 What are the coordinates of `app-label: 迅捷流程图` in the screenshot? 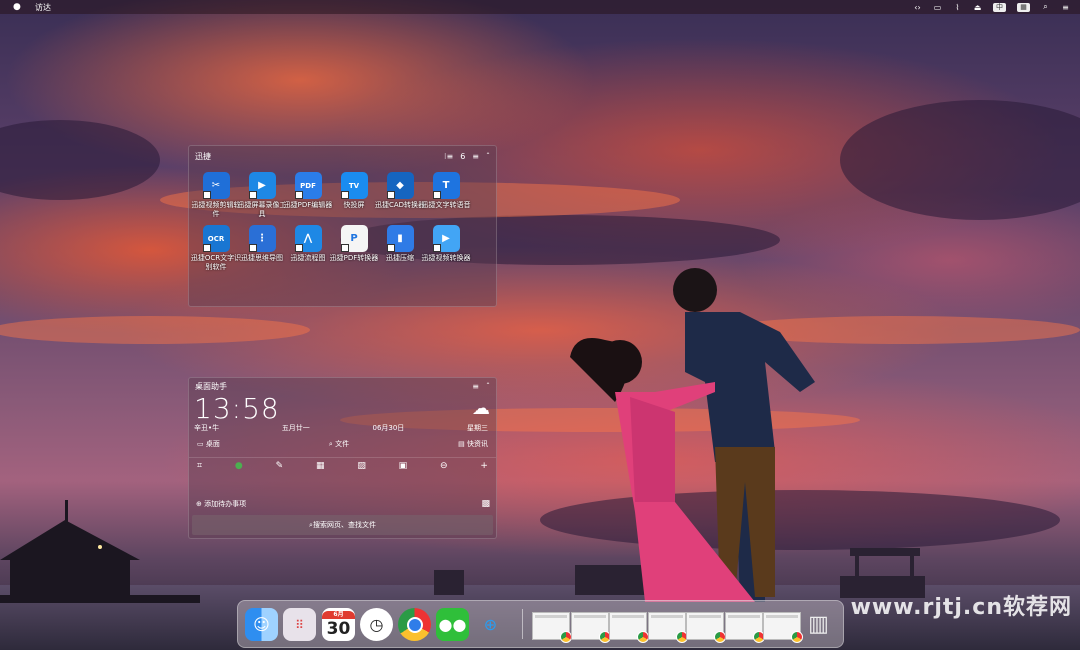 It's located at (308, 258).